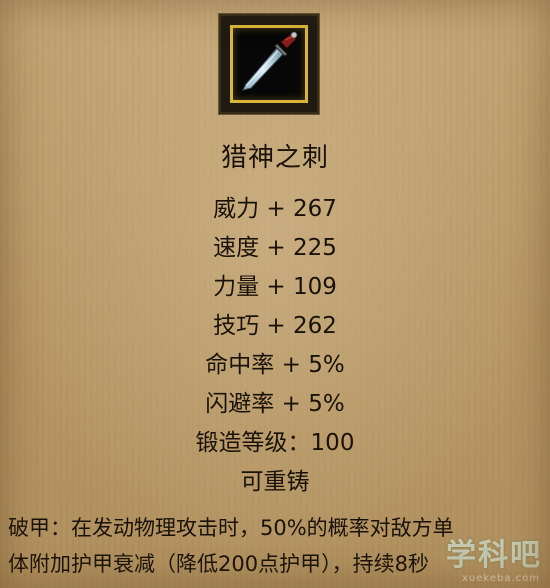 The width and height of the screenshot is (550, 588). What do you see at coordinates (275, 326) in the screenshot?
I see `stat-skill: 技巧 + 262` at bounding box center [275, 326].